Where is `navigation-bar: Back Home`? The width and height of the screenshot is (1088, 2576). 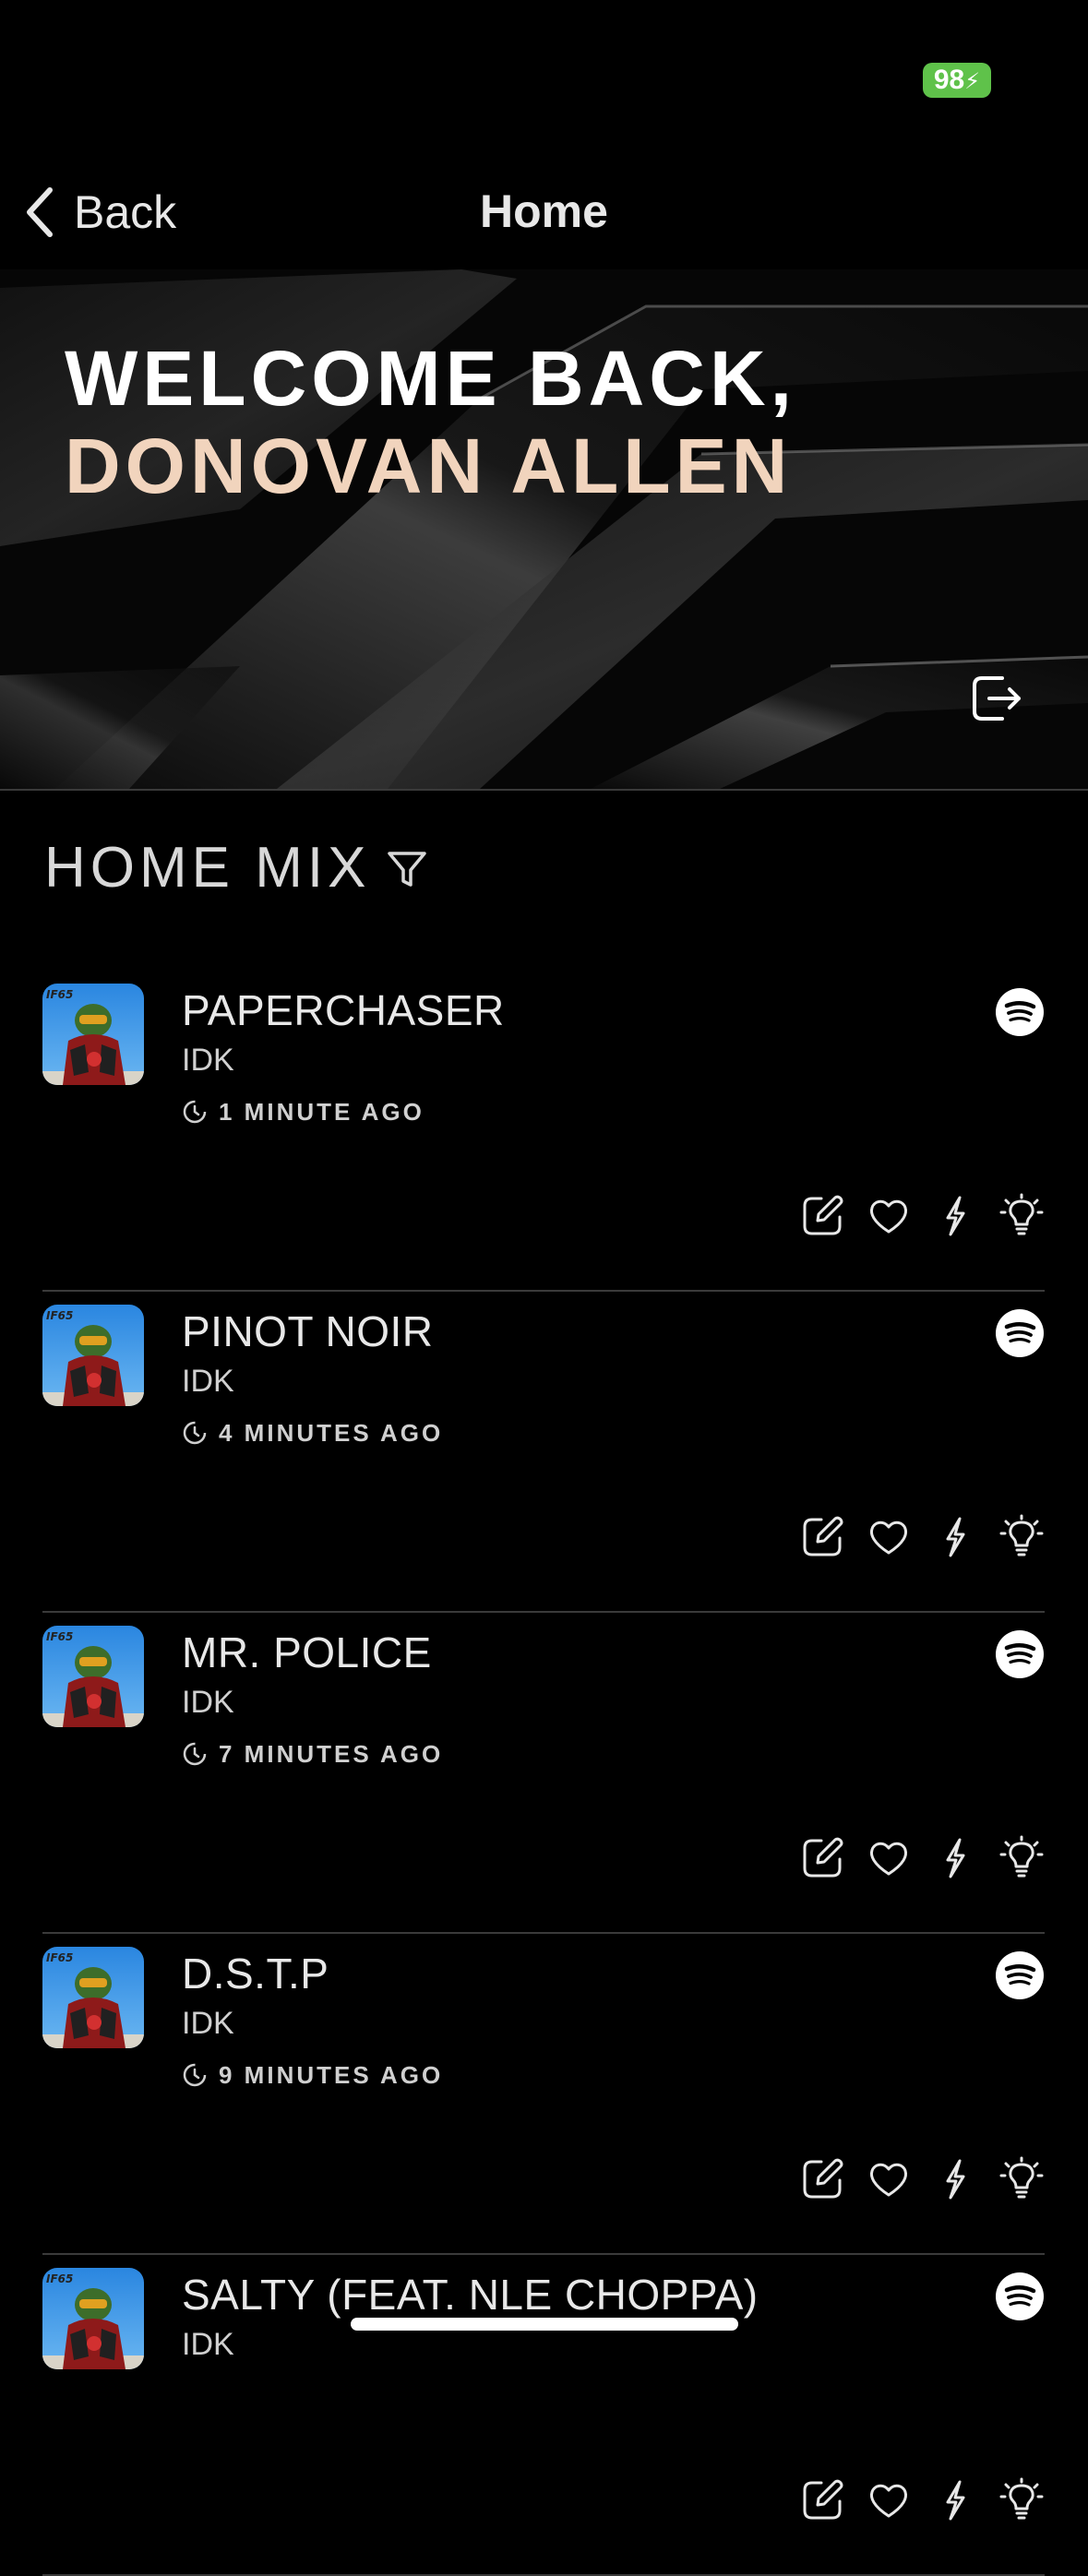 navigation-bar: Back Home is located at coordinates (544, 212).